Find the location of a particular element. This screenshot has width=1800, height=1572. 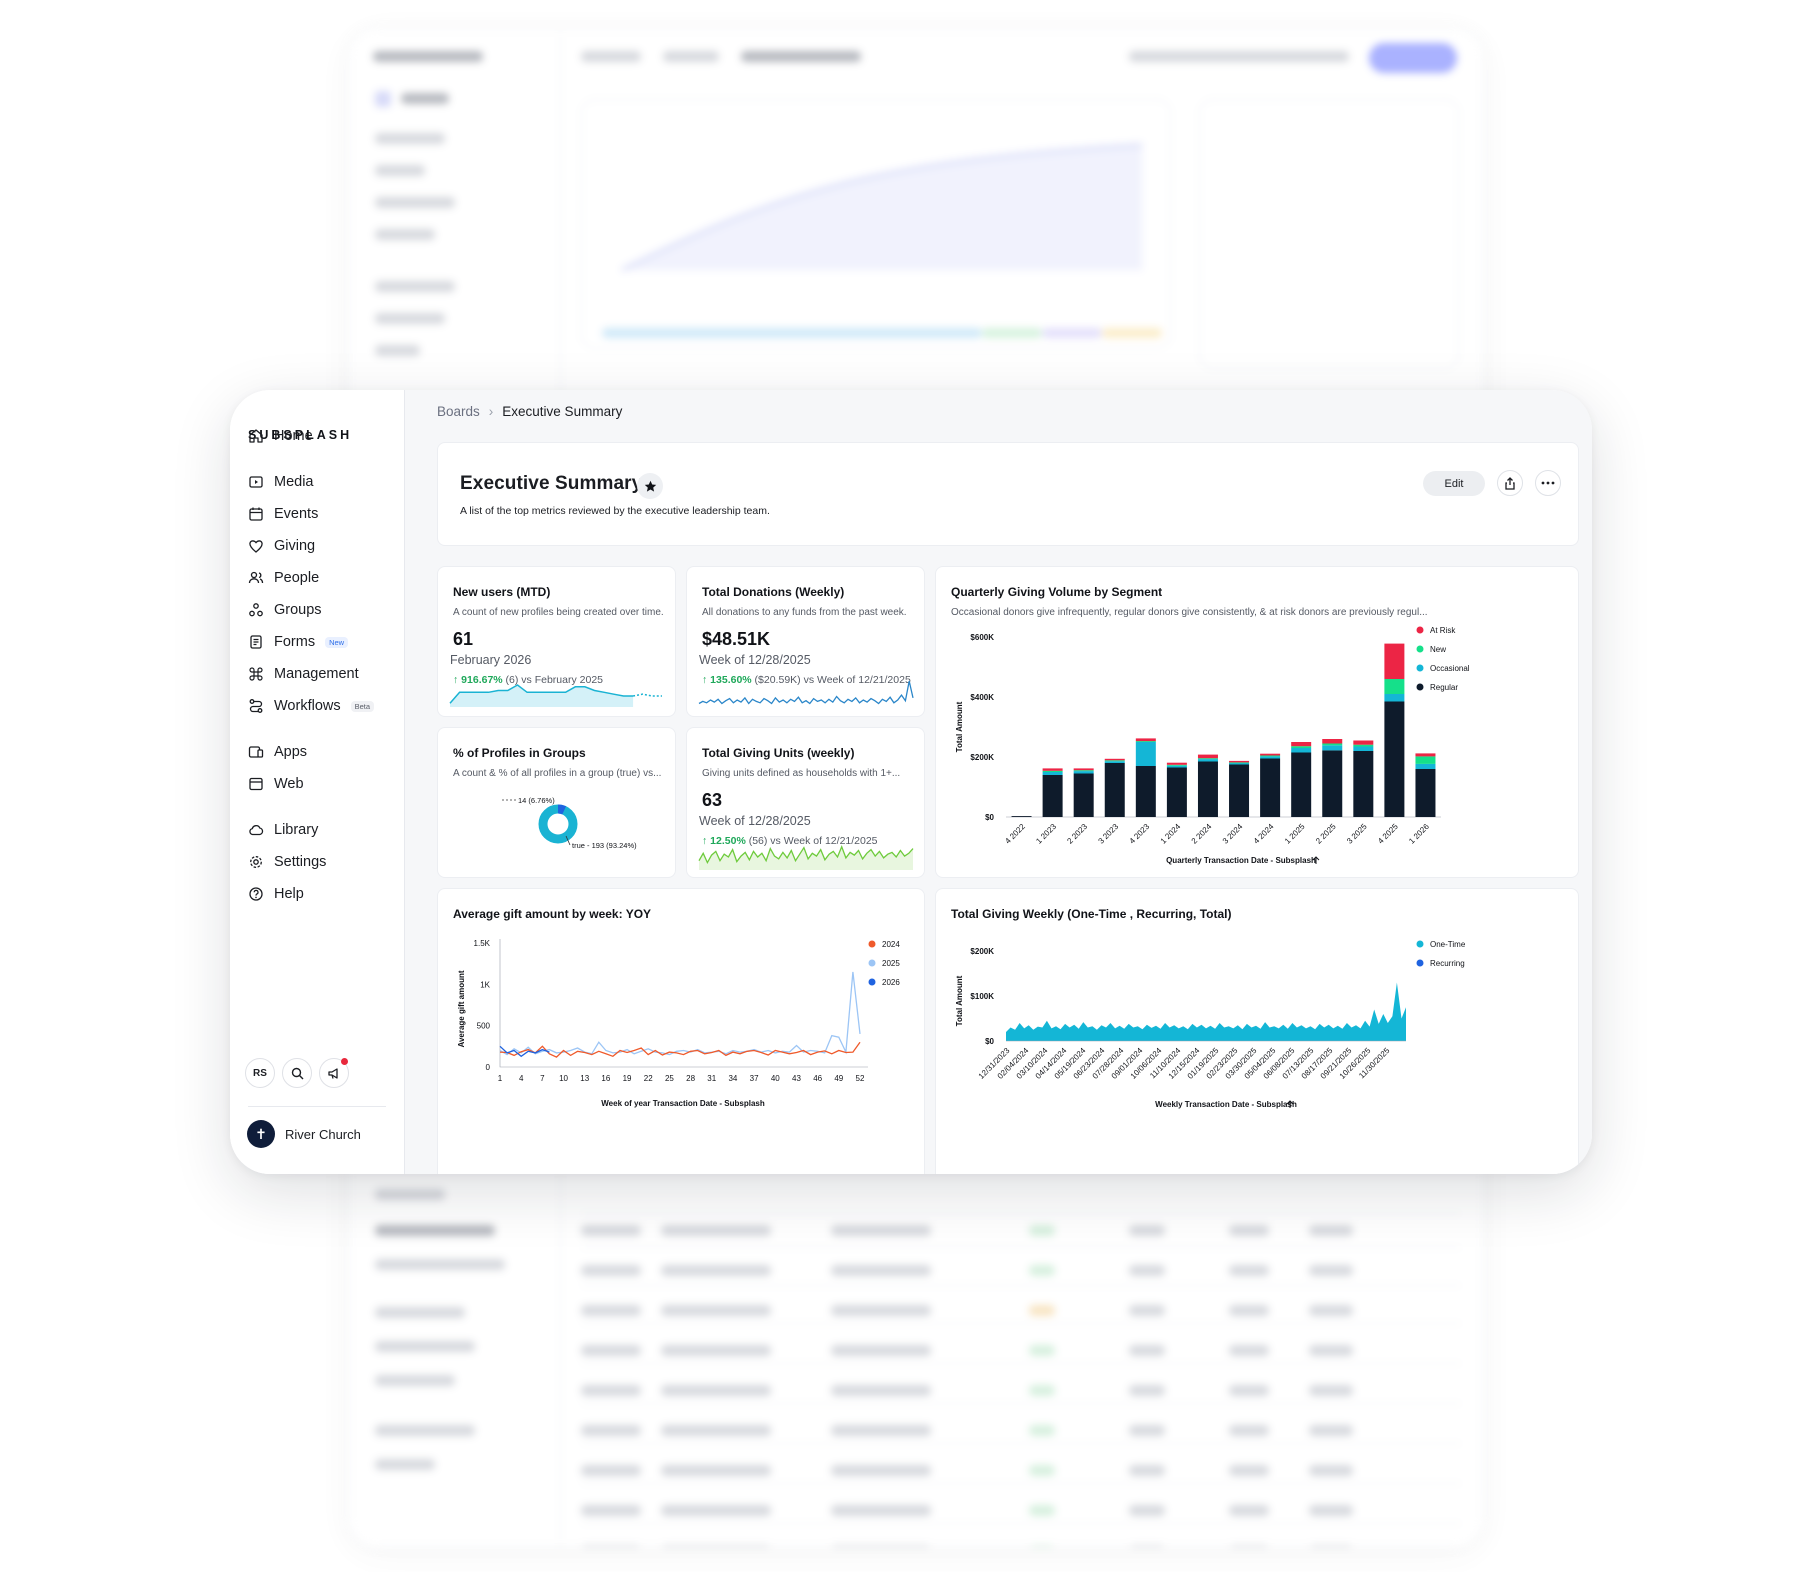

x-tick-label: 28 is located at coordinates (690, 1078).